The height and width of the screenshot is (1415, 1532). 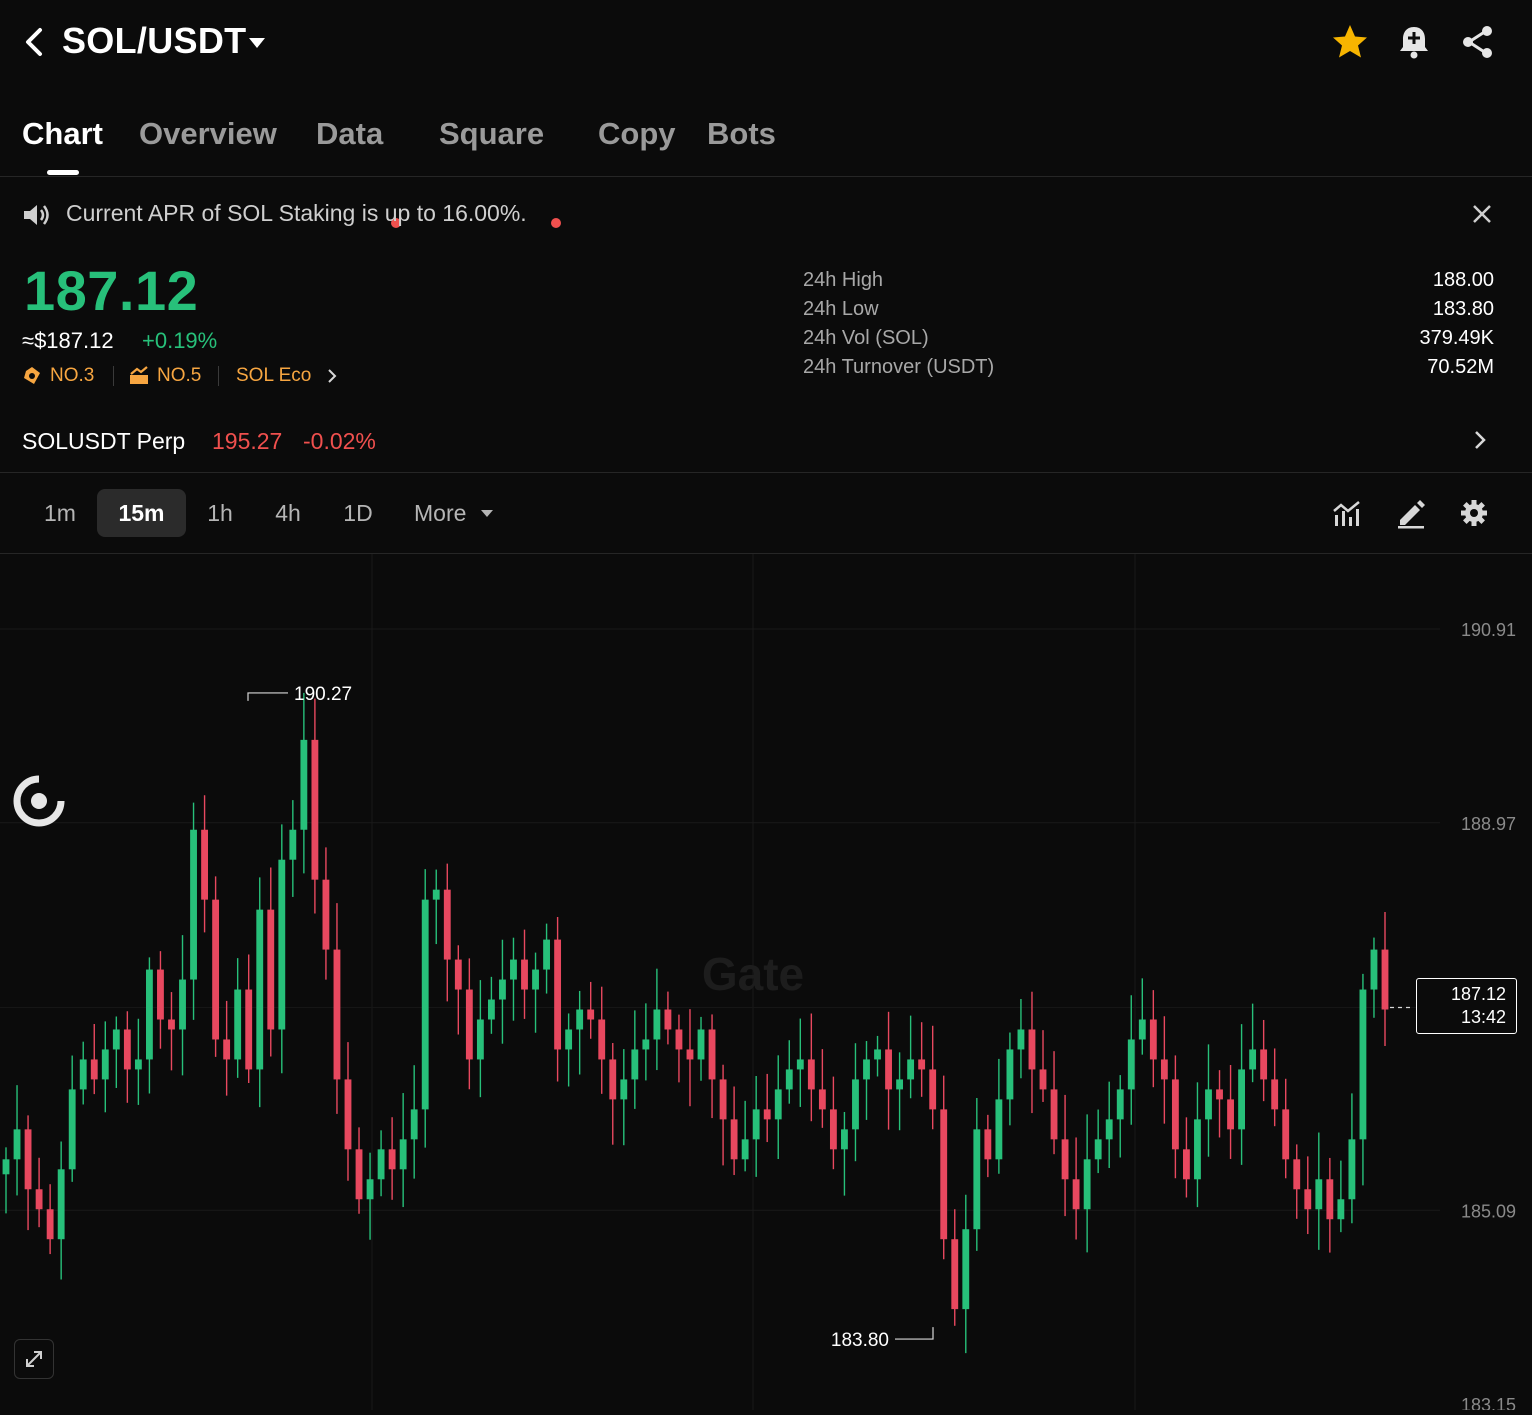 What do you see at coordinates (154, 41) in the screenshot?
I see `pair-title: SOL/USDT` at bounding box center [154, 41].